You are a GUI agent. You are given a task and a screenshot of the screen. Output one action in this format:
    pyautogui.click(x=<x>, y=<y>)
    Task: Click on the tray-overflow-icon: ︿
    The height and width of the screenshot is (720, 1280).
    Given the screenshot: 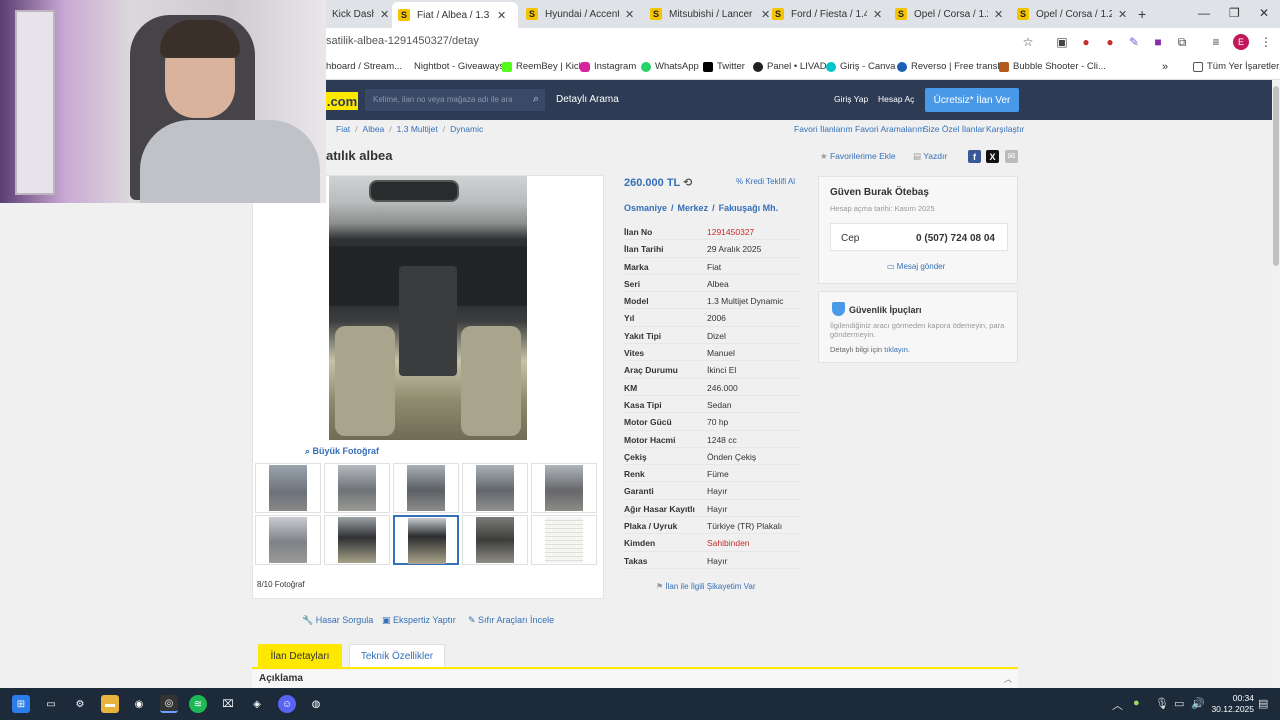 What is the action you would take?
    pyautogui.click(x=1117, y=705)
    